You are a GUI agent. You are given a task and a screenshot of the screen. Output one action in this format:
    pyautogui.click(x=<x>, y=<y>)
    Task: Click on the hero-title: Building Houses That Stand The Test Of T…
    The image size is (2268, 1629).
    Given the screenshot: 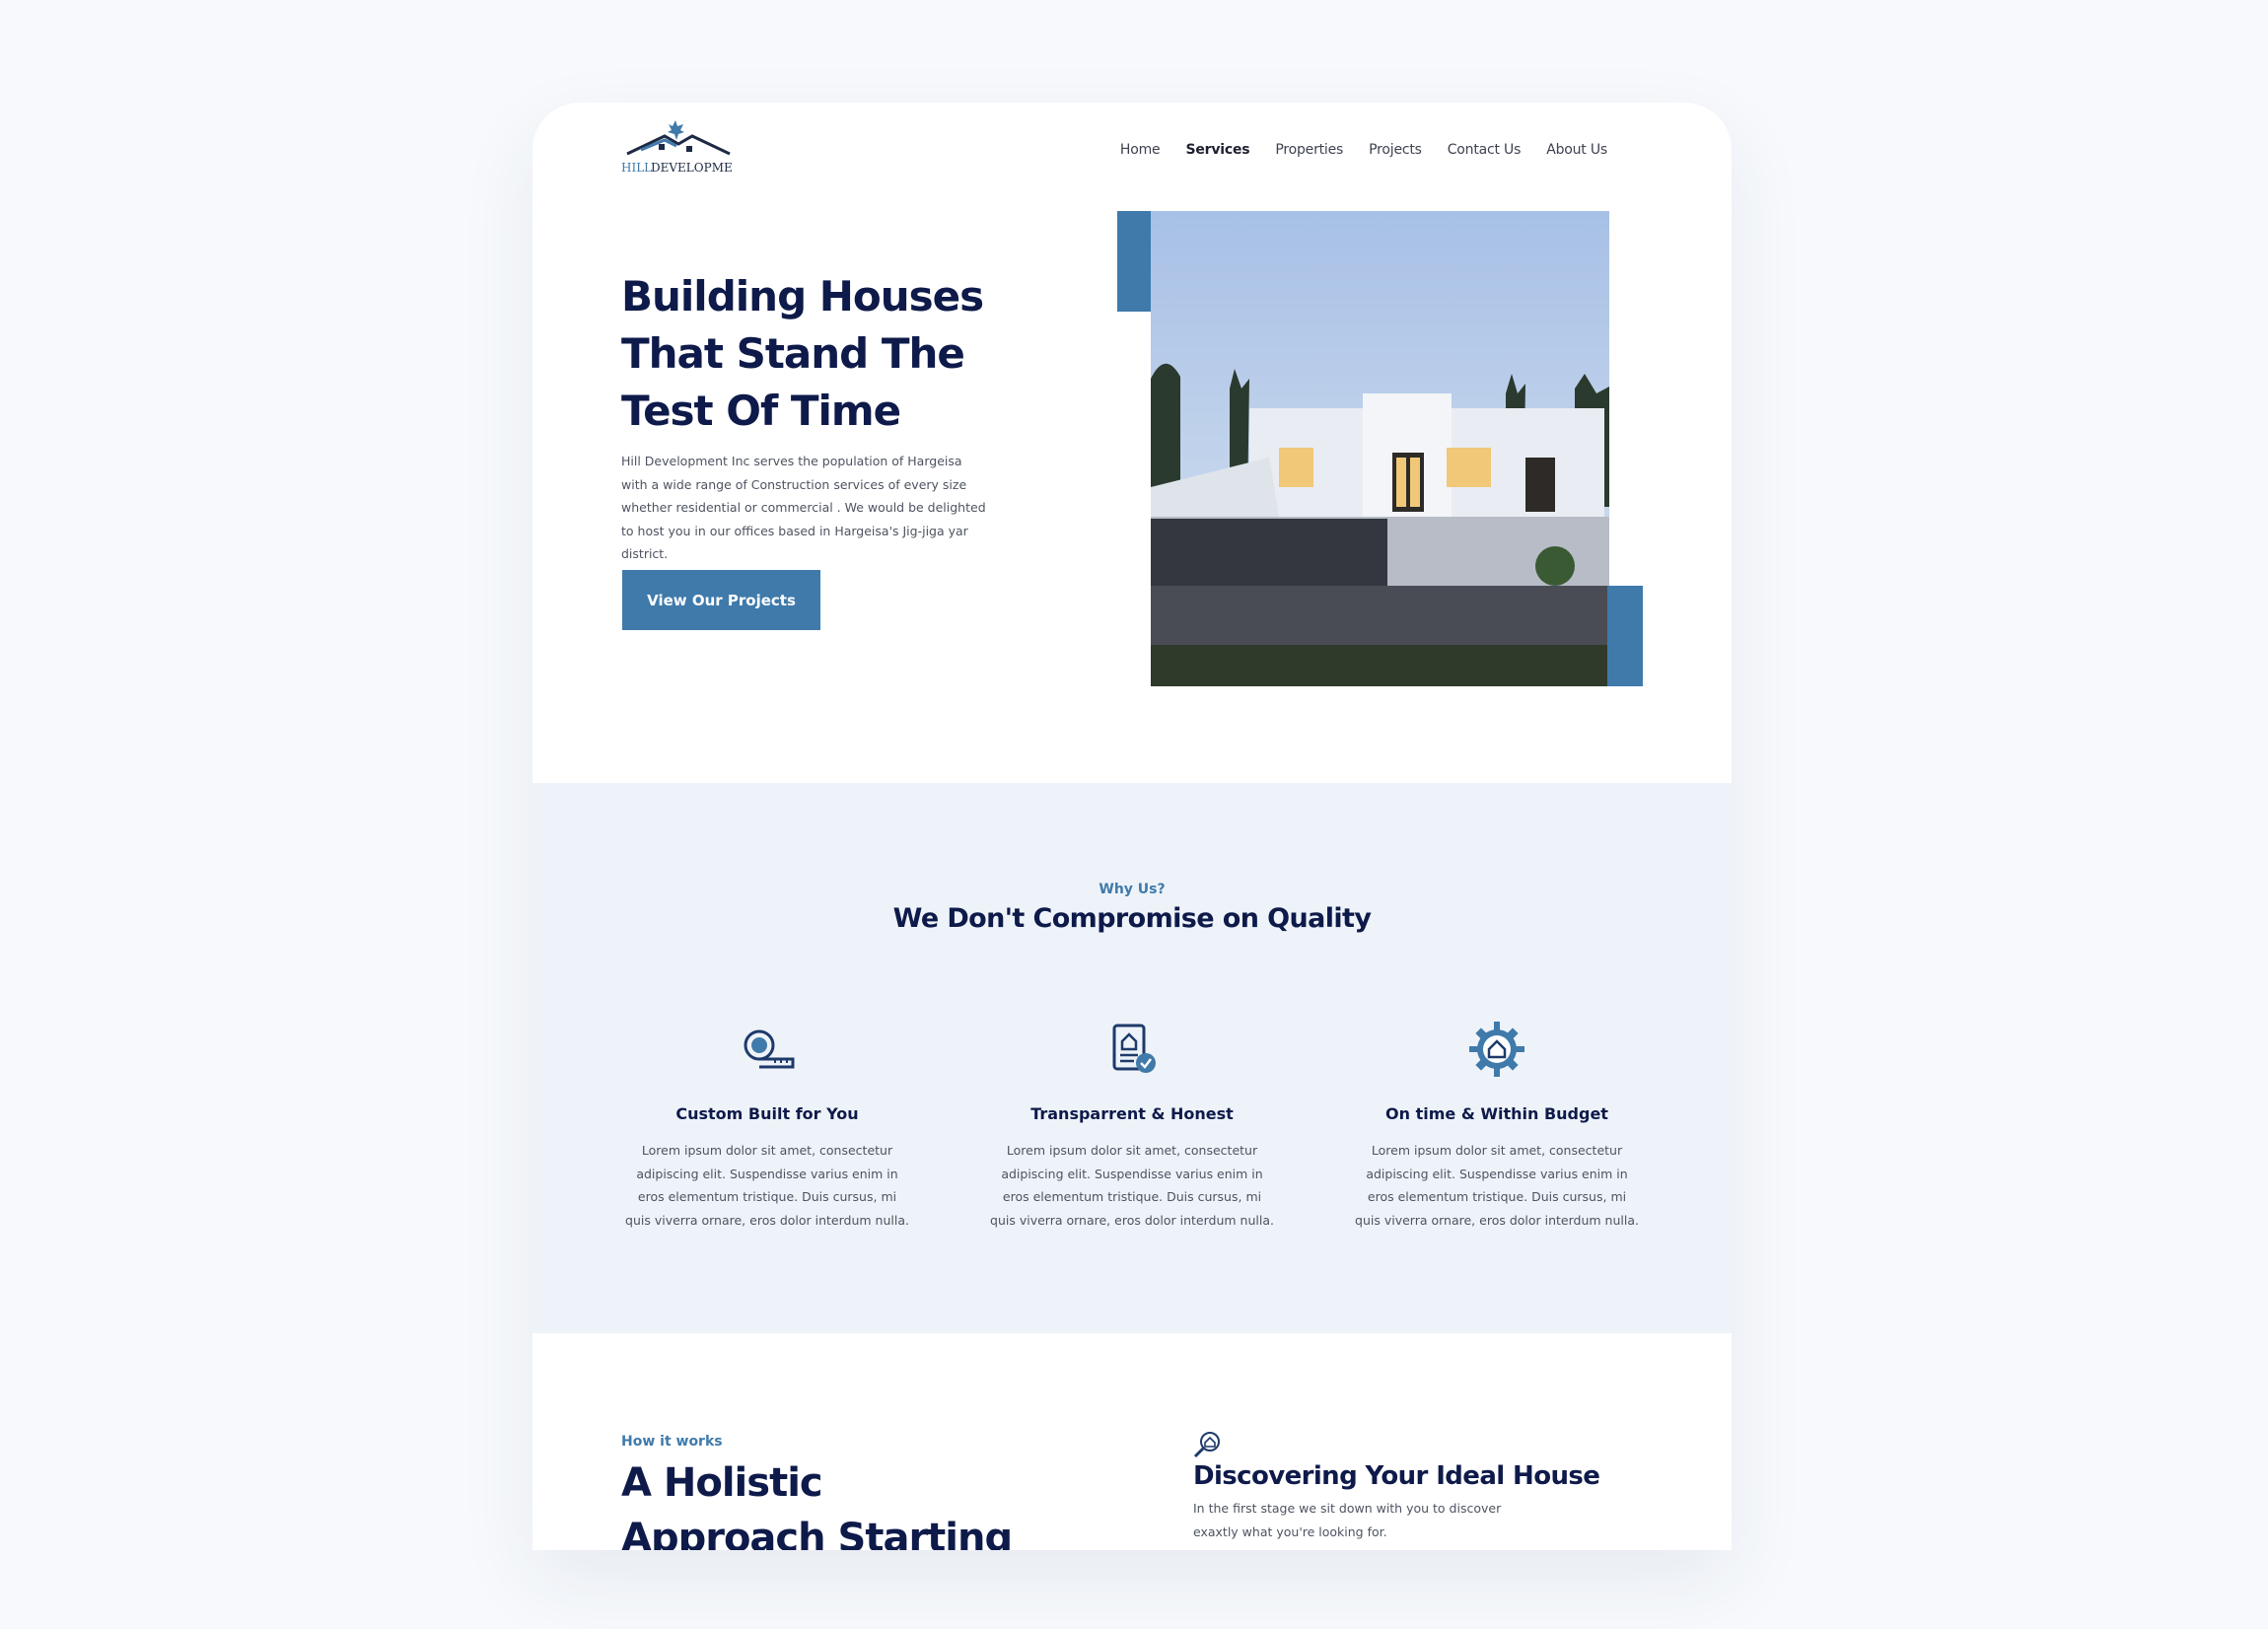 What is the action you would take?
    pyautogui.click(x=802, y=354)
    